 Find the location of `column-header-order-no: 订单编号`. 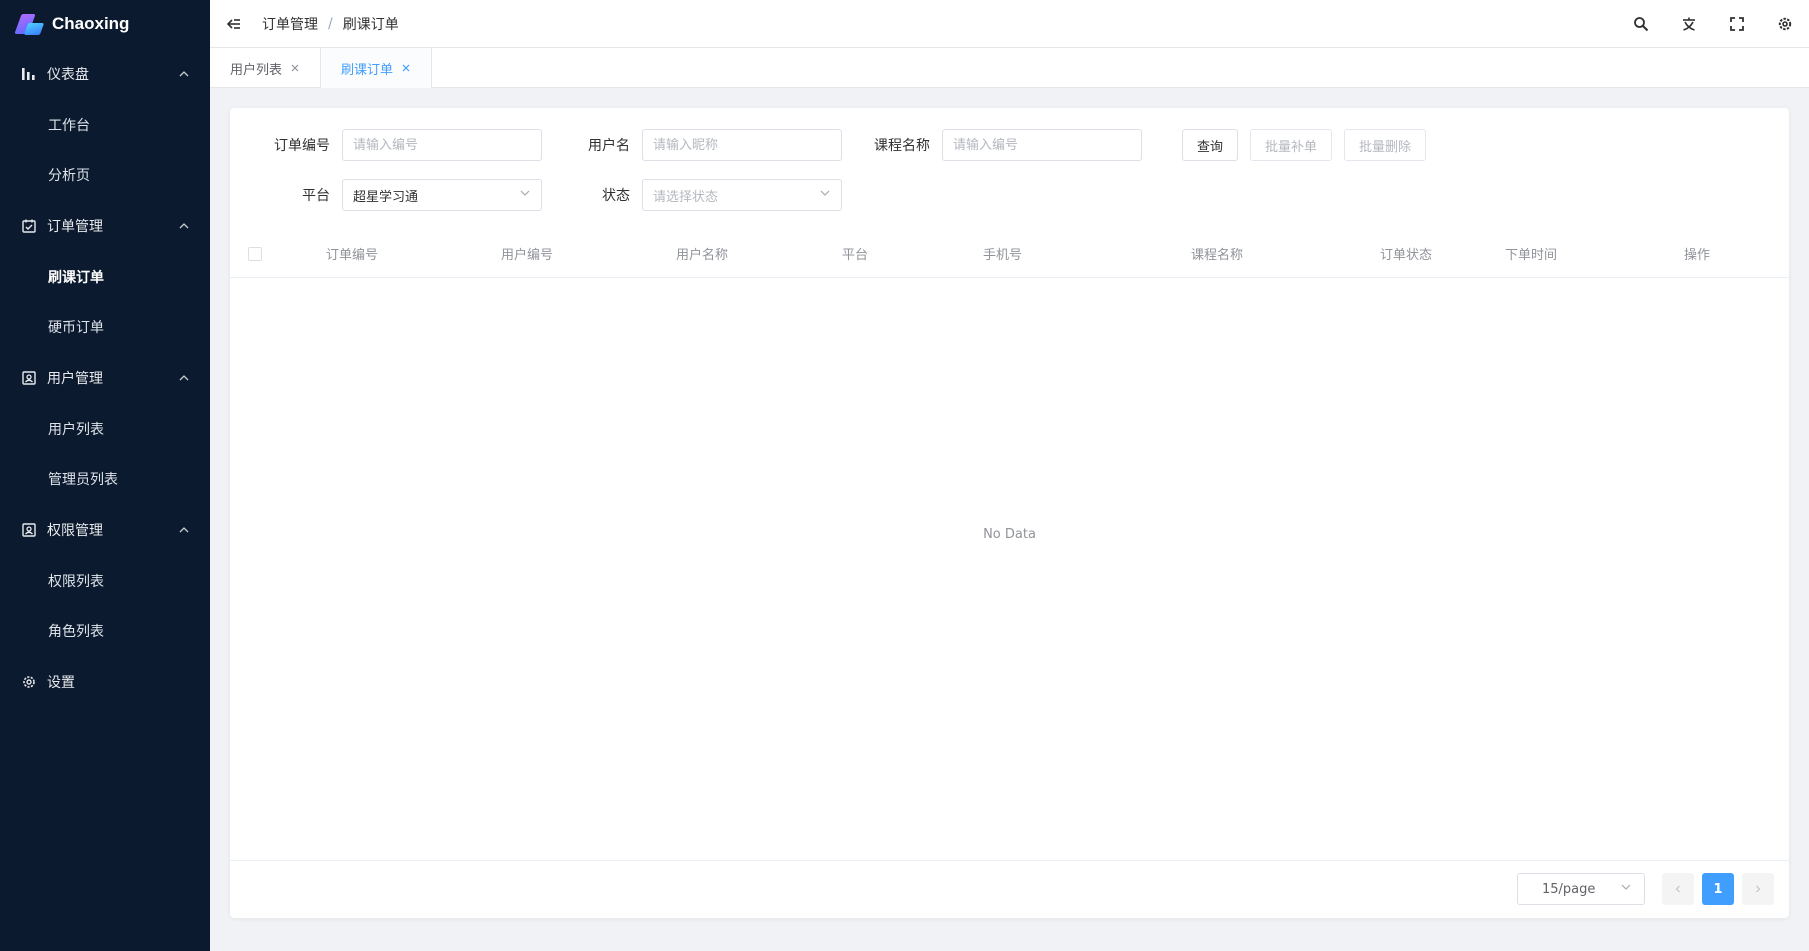

column-header-order-no: 订单编号 is located at coordinates (352, 253).